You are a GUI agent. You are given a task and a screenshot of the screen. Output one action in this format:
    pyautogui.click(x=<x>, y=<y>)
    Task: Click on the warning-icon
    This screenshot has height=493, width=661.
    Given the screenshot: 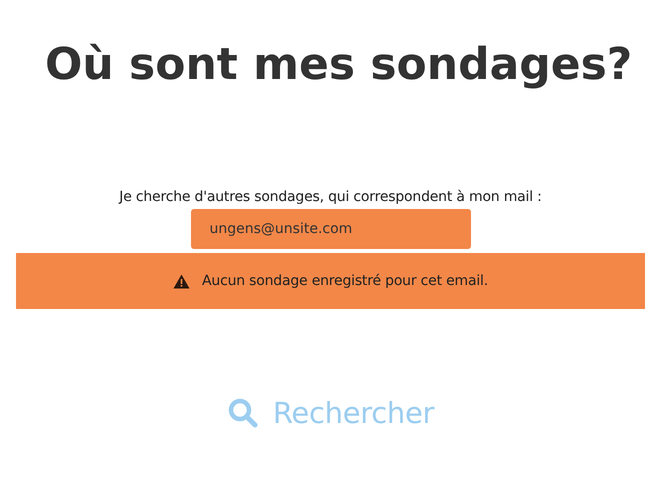 What is the action you would take?
    pyautogui.click(x=181, y=281)
    